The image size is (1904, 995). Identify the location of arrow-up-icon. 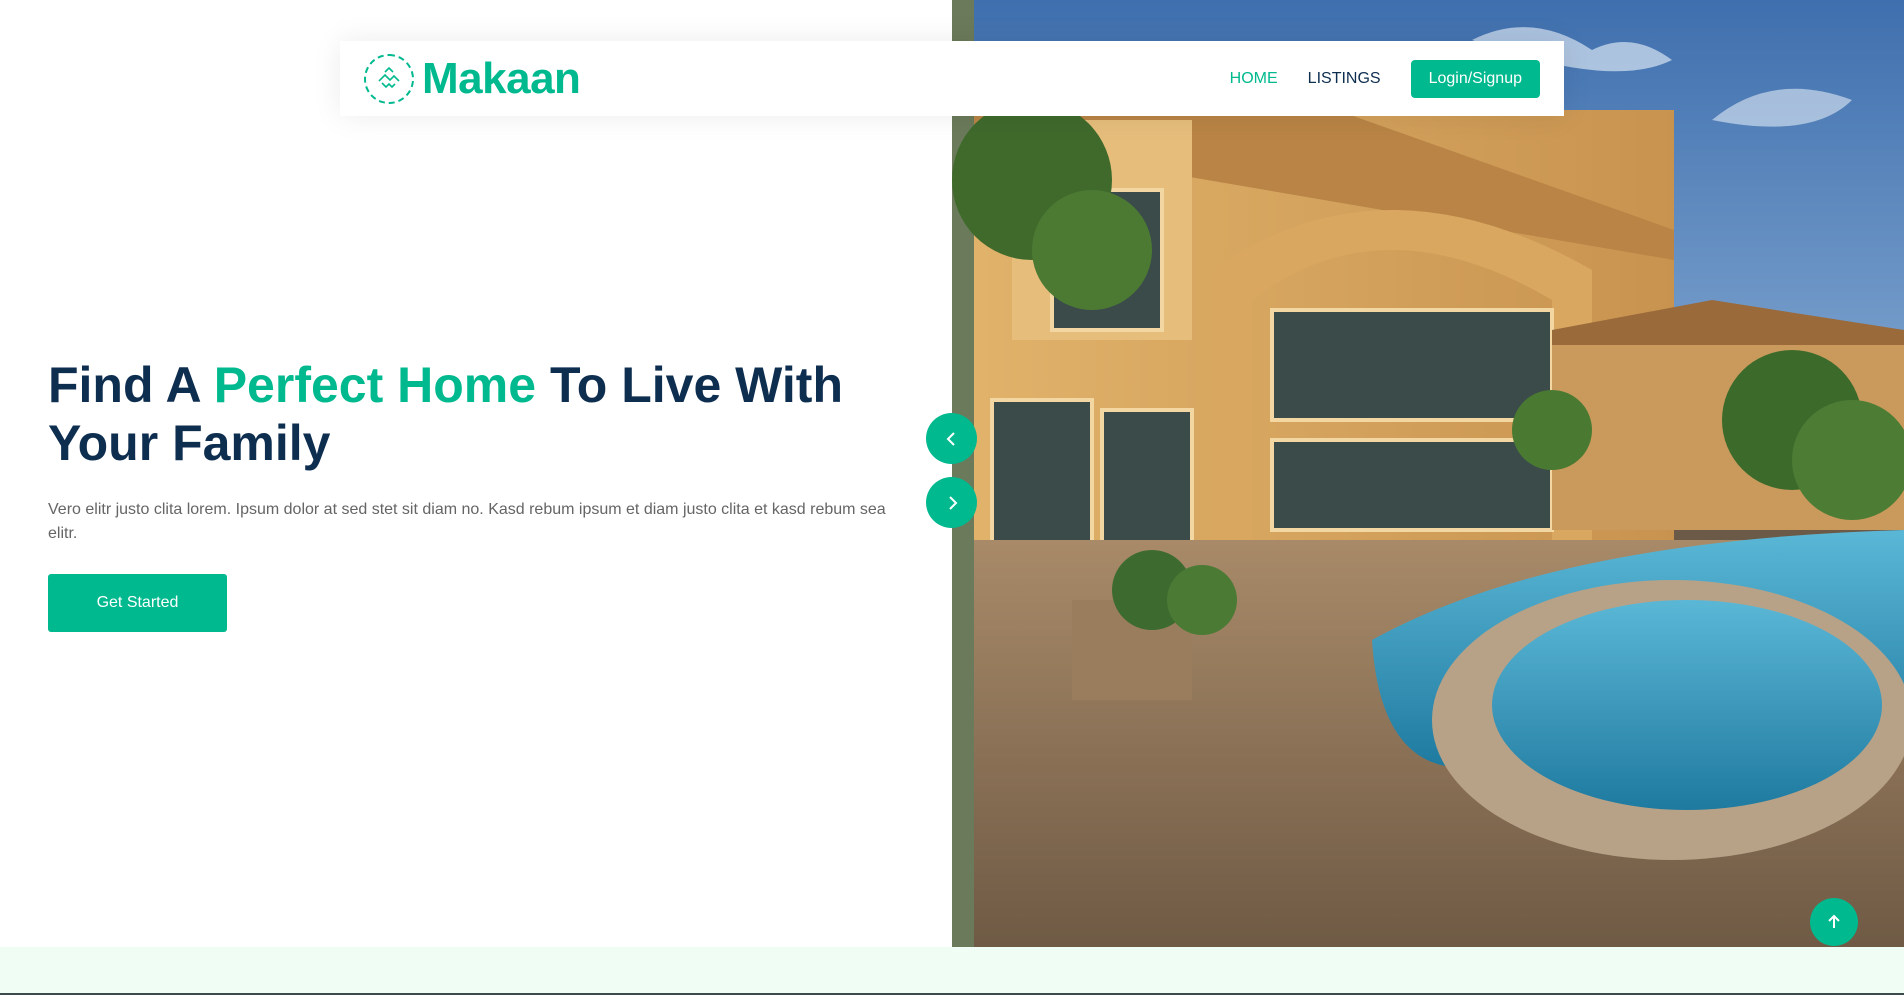
(1834, 921).